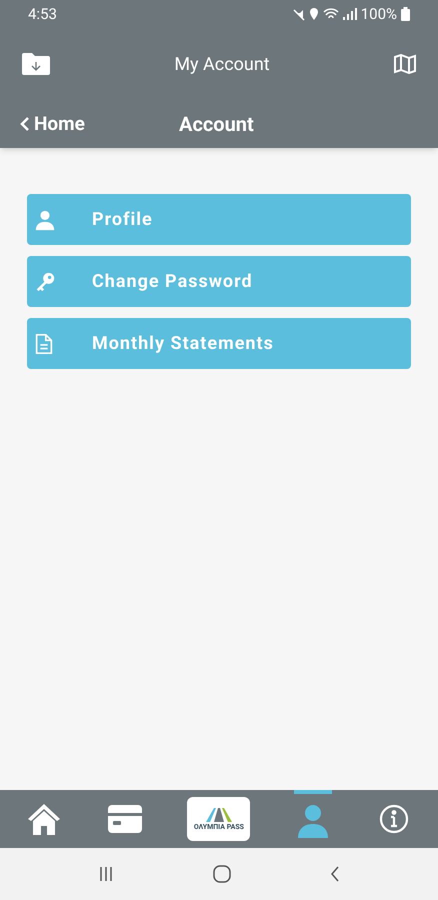 This screenshot has width=438, height=900. I want to click on menu-button: Change Password, so click(219, 281).